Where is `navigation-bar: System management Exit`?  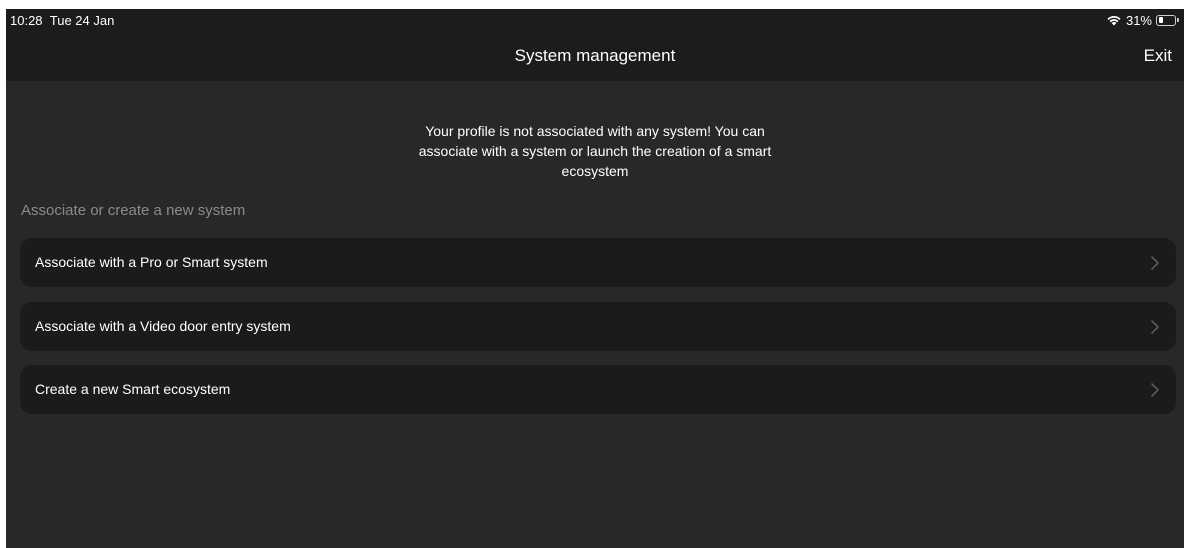 navigation-bar: System management Exit is located at coordinates (595, 56).